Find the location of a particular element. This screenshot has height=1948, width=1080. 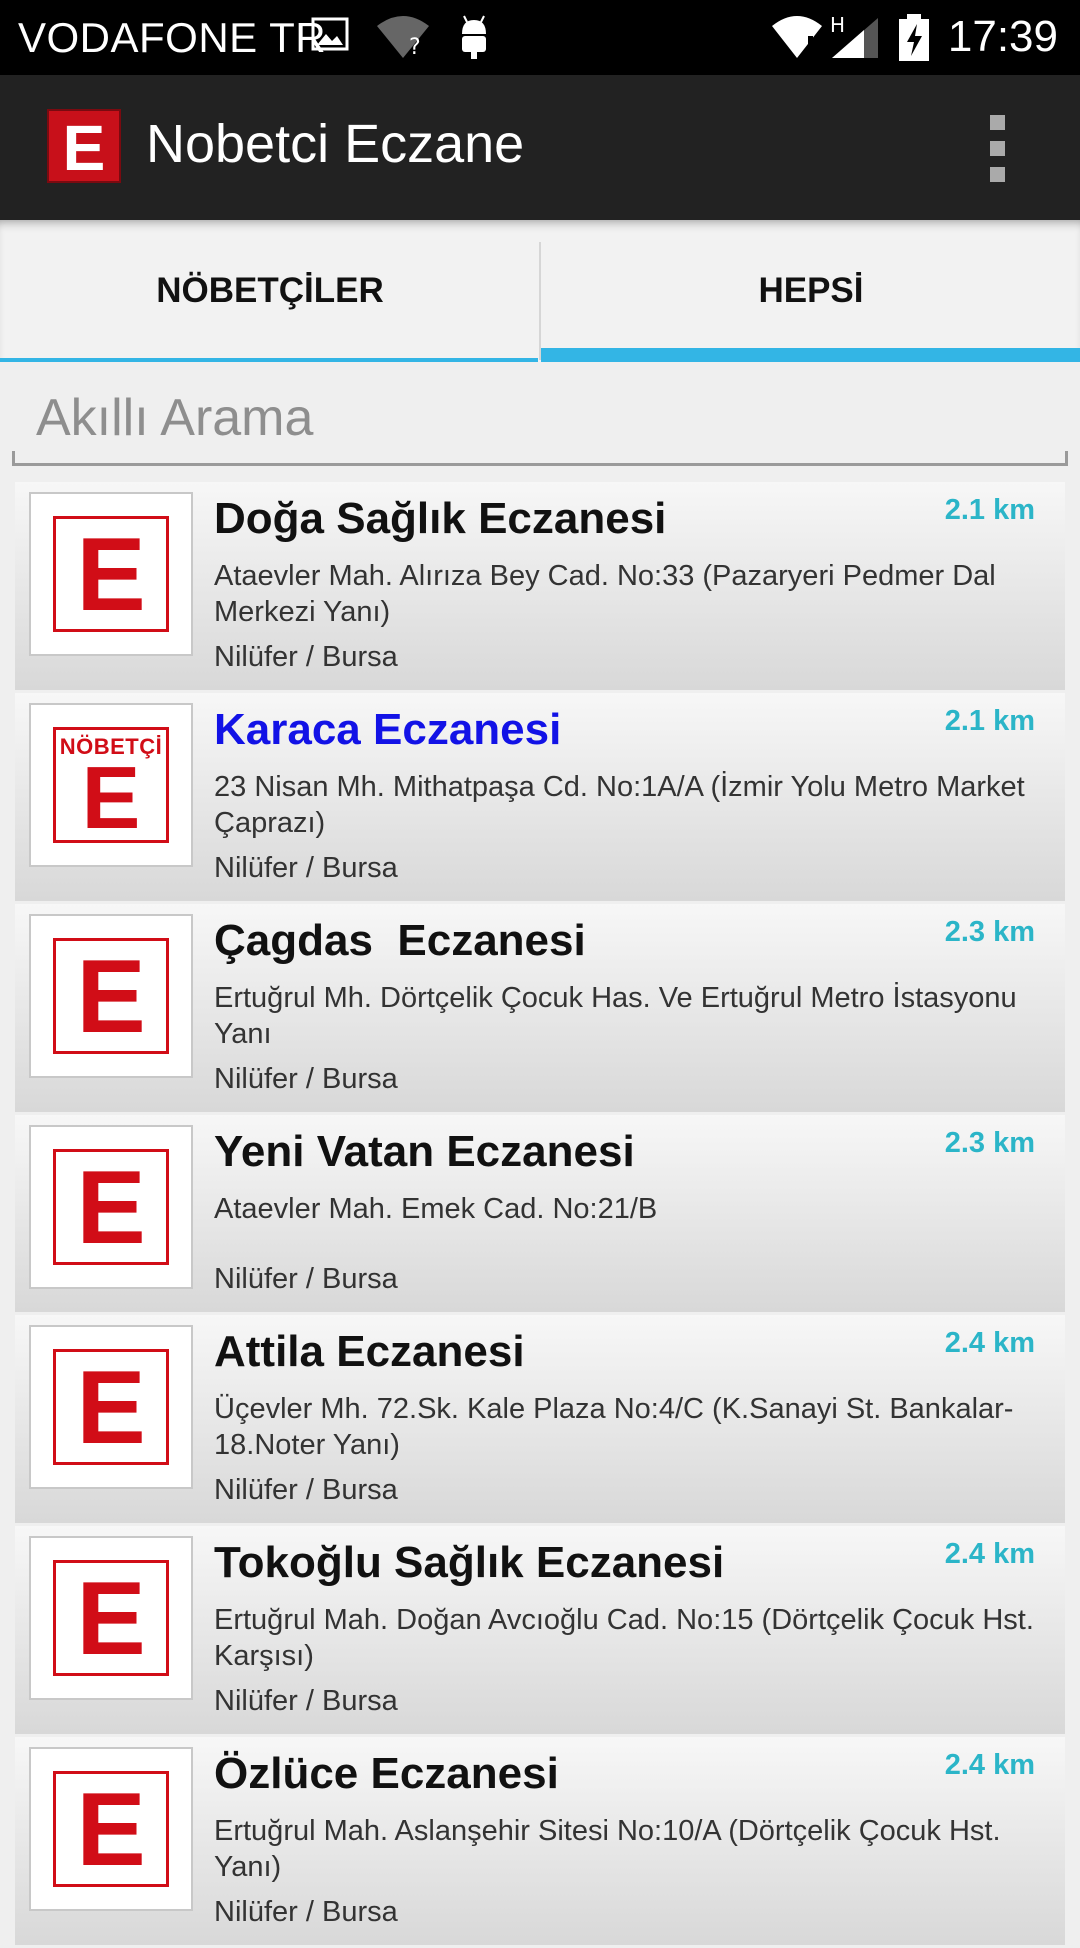

pharmacy-name: Doğa Sağlık Eczanesi is located at coordinates (440, 518).